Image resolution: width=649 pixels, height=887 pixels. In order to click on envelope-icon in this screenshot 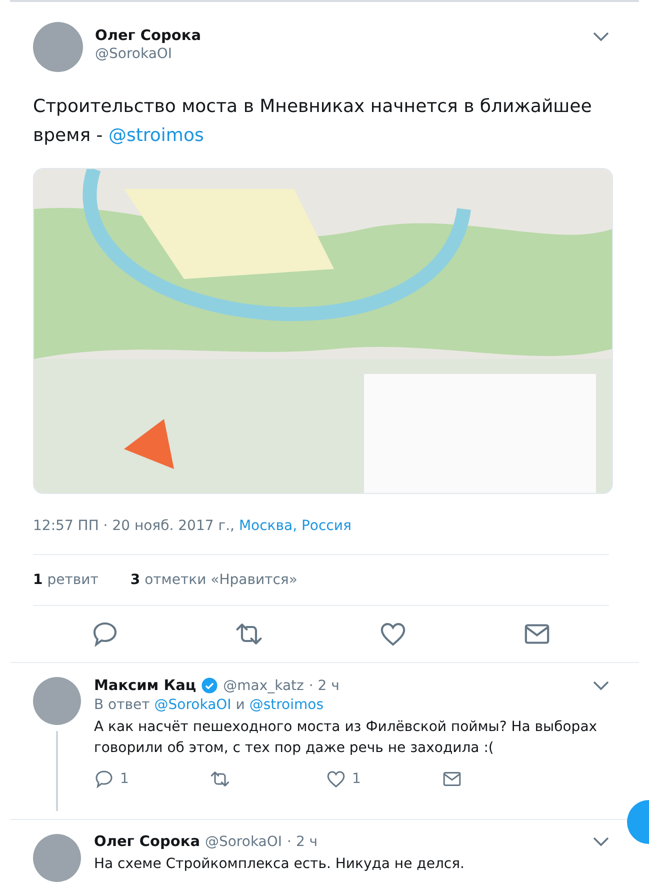, I will do `click(452, 779)`.